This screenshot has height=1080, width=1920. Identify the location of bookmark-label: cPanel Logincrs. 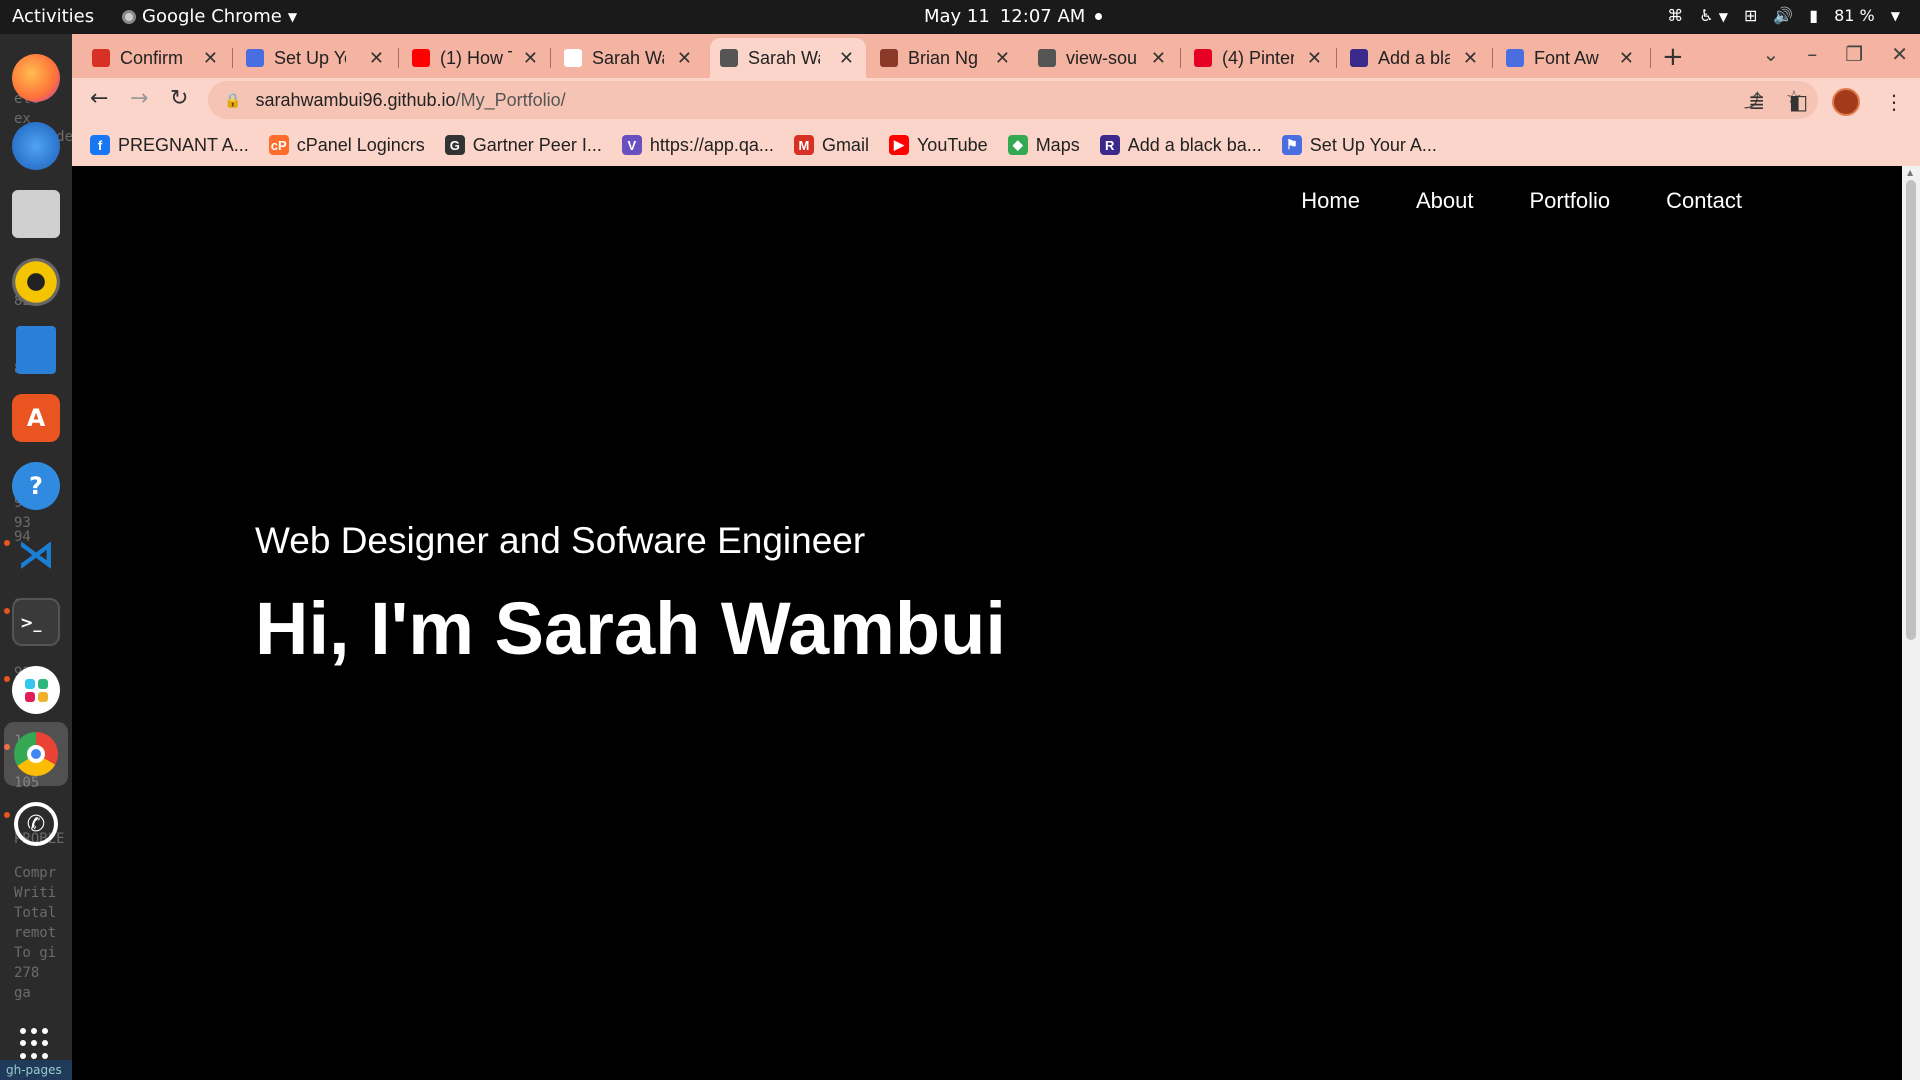
(360, 144).